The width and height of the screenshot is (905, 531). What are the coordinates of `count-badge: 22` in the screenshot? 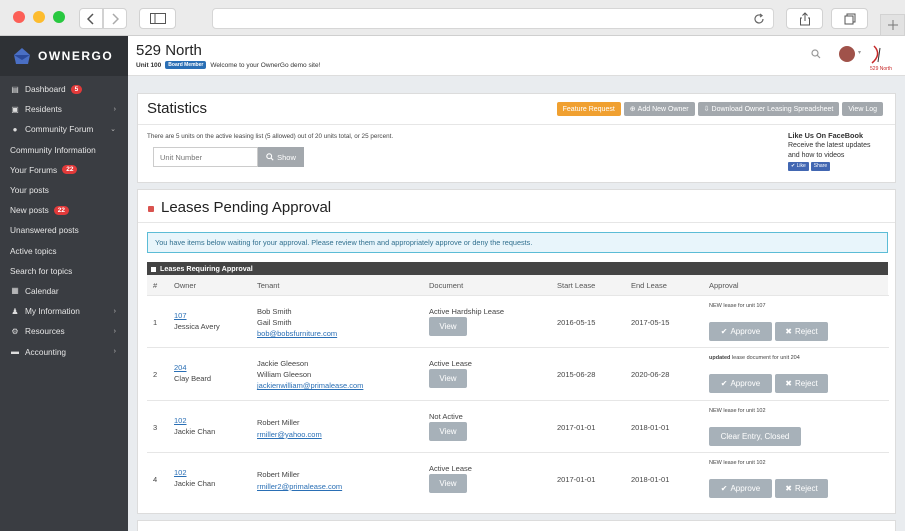 It's located at (61, 210).